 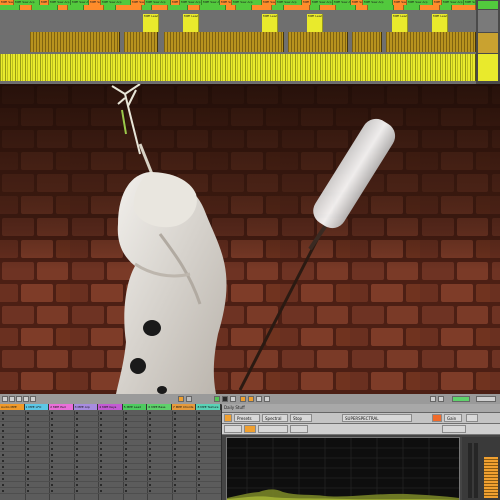 I want to click on play-button, so click(x=217, y=399).